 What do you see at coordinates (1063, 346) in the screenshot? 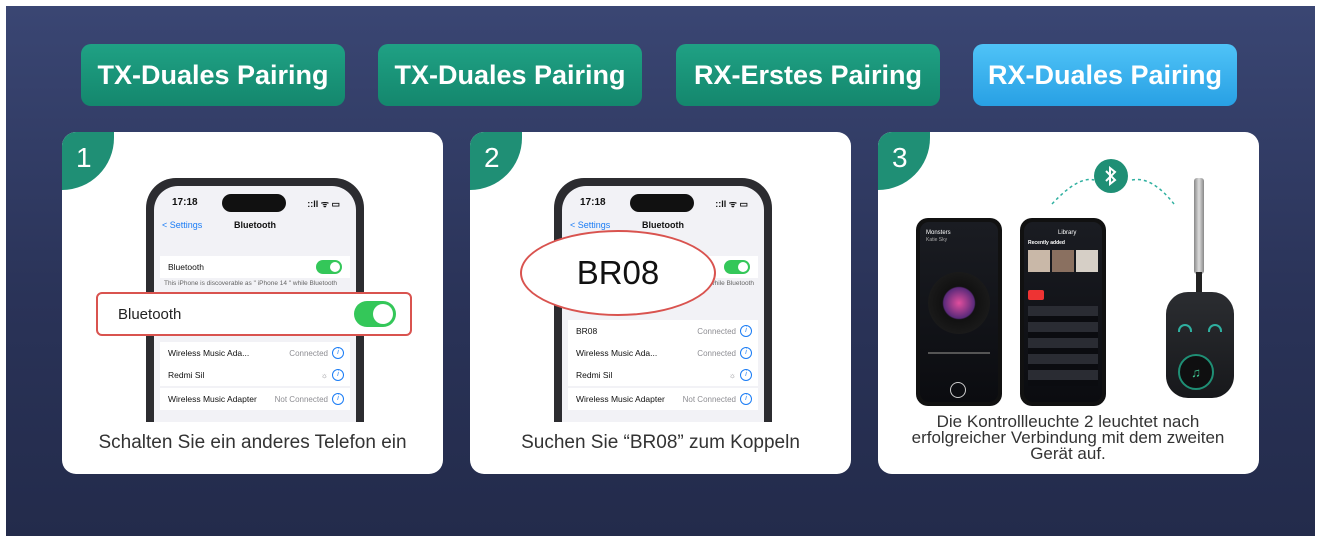
I see `track-list` at bounding box center [1063, 346].